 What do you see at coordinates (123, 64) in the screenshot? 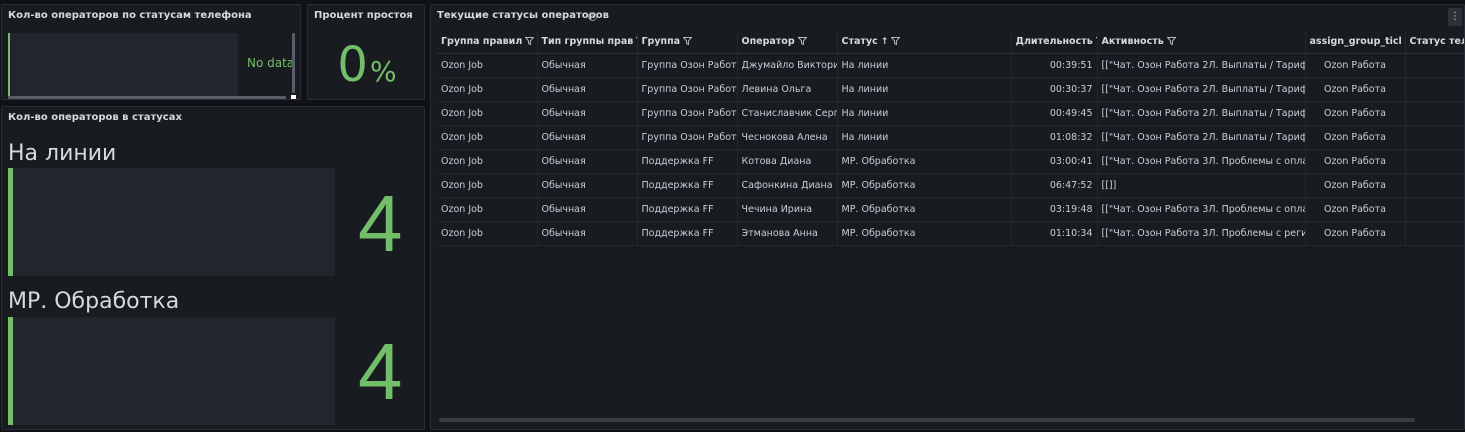
I see `plot-area` at bounding box center [123, 64].